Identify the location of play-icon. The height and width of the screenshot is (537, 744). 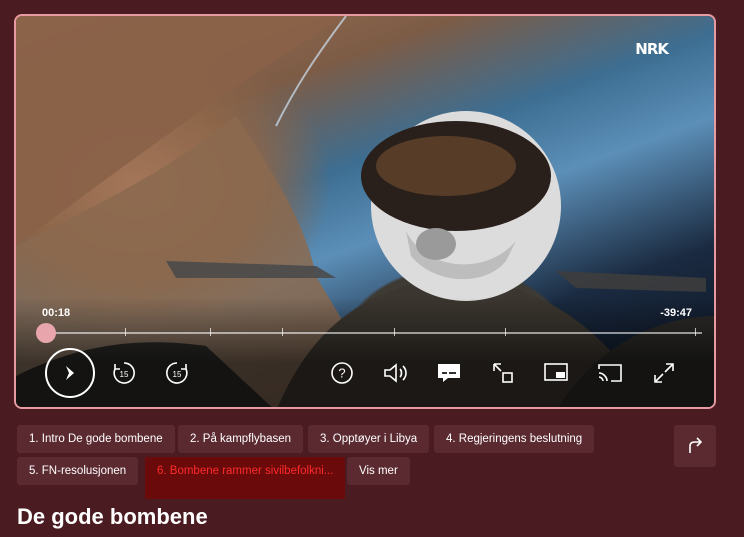
(70, 373).